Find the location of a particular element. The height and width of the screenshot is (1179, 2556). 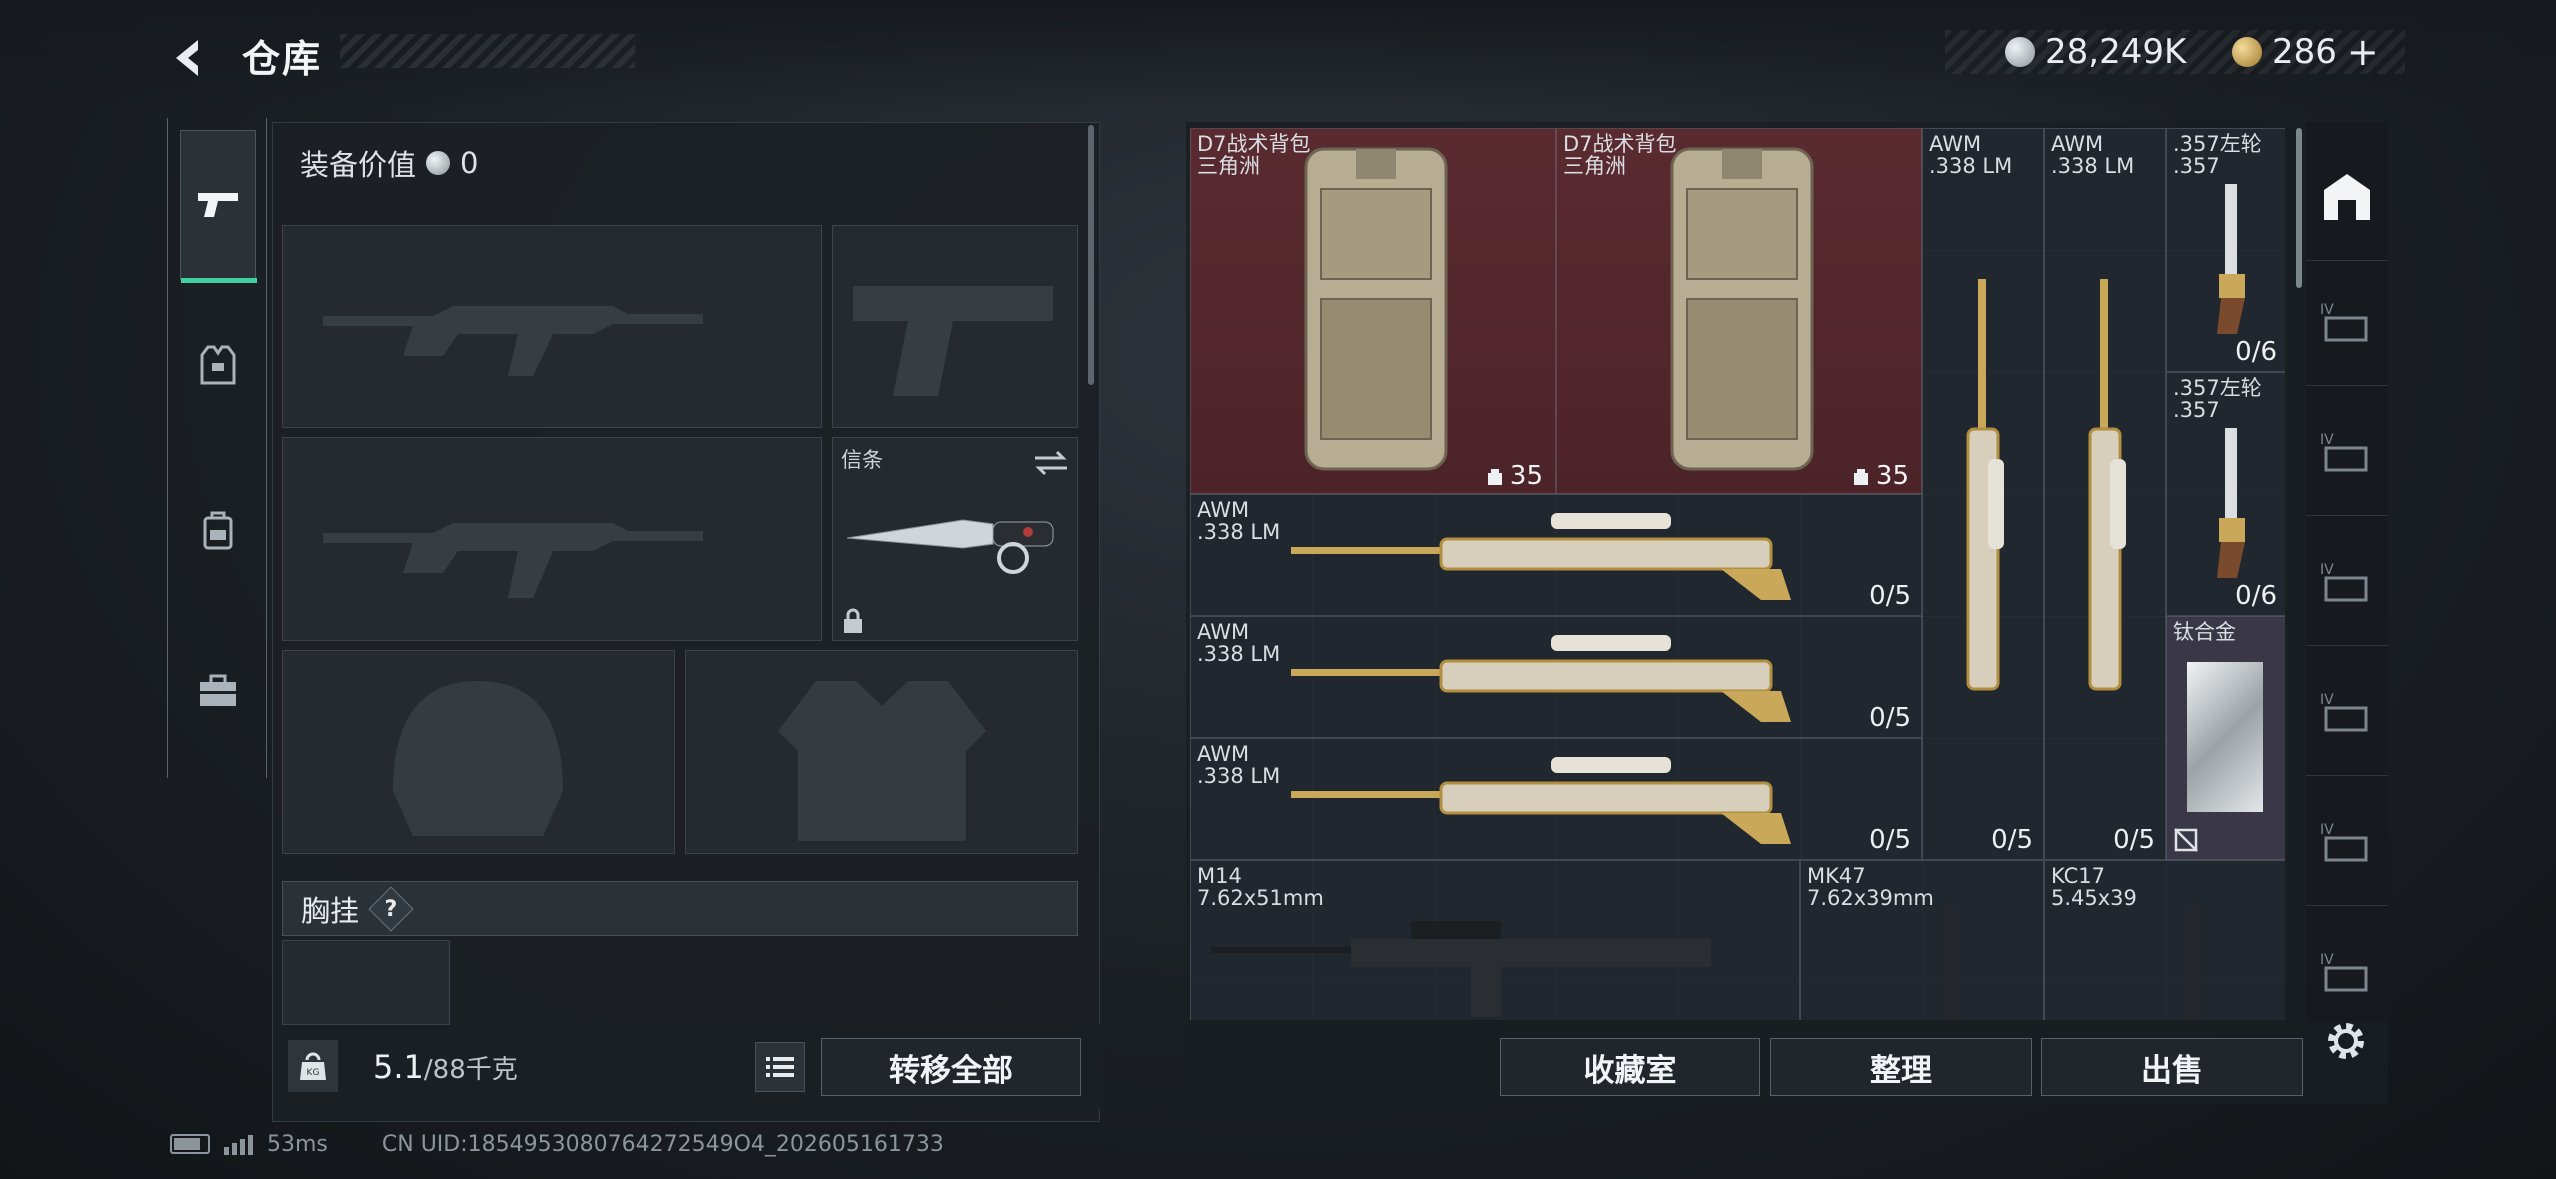

stash-item-m14: M14 7.62x51mm is located at coordinates (1495, 940).